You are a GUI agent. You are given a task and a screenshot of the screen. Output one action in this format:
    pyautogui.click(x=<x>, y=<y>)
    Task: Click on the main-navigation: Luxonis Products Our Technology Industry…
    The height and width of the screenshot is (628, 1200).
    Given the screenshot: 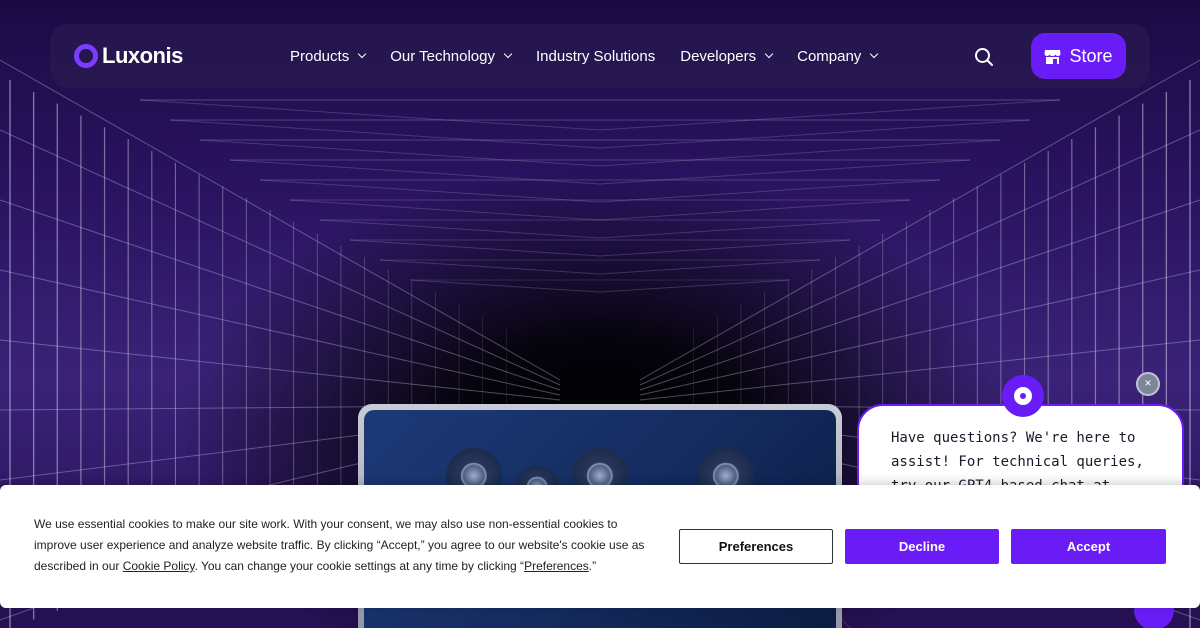 What is the action you would take?
    pyautogui.click(x=600, y=56)
    